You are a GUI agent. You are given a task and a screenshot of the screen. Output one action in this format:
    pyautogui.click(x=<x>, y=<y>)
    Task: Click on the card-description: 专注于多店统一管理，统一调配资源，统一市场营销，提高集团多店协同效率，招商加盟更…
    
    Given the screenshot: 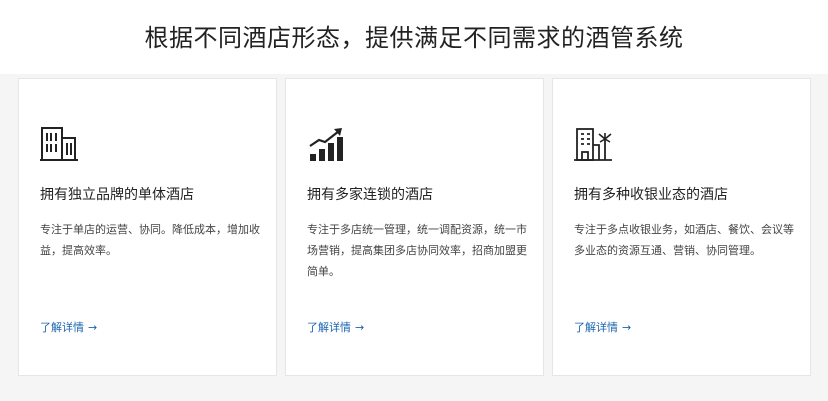 What is the action you would take?
    pyautogui.click(x=417, y=250)
    